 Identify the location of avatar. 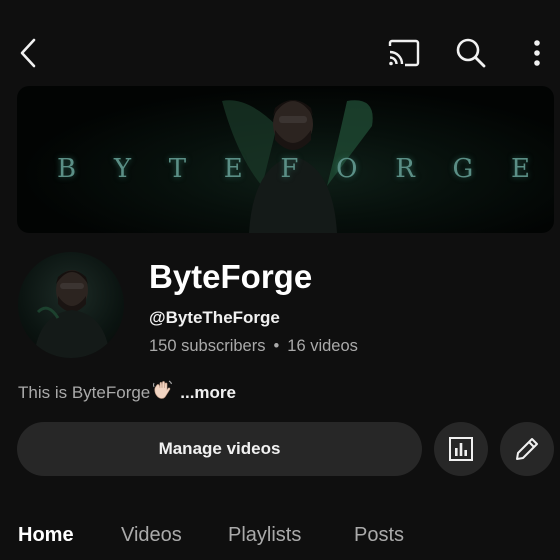
(71, 305).